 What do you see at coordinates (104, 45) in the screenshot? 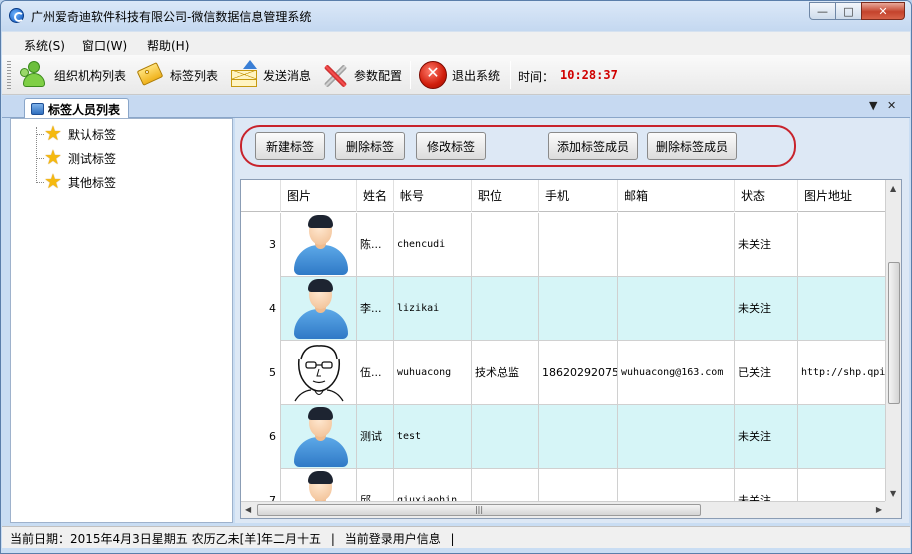
I see `menu-window: 窗口(W)` at bounding box center [104, 45].